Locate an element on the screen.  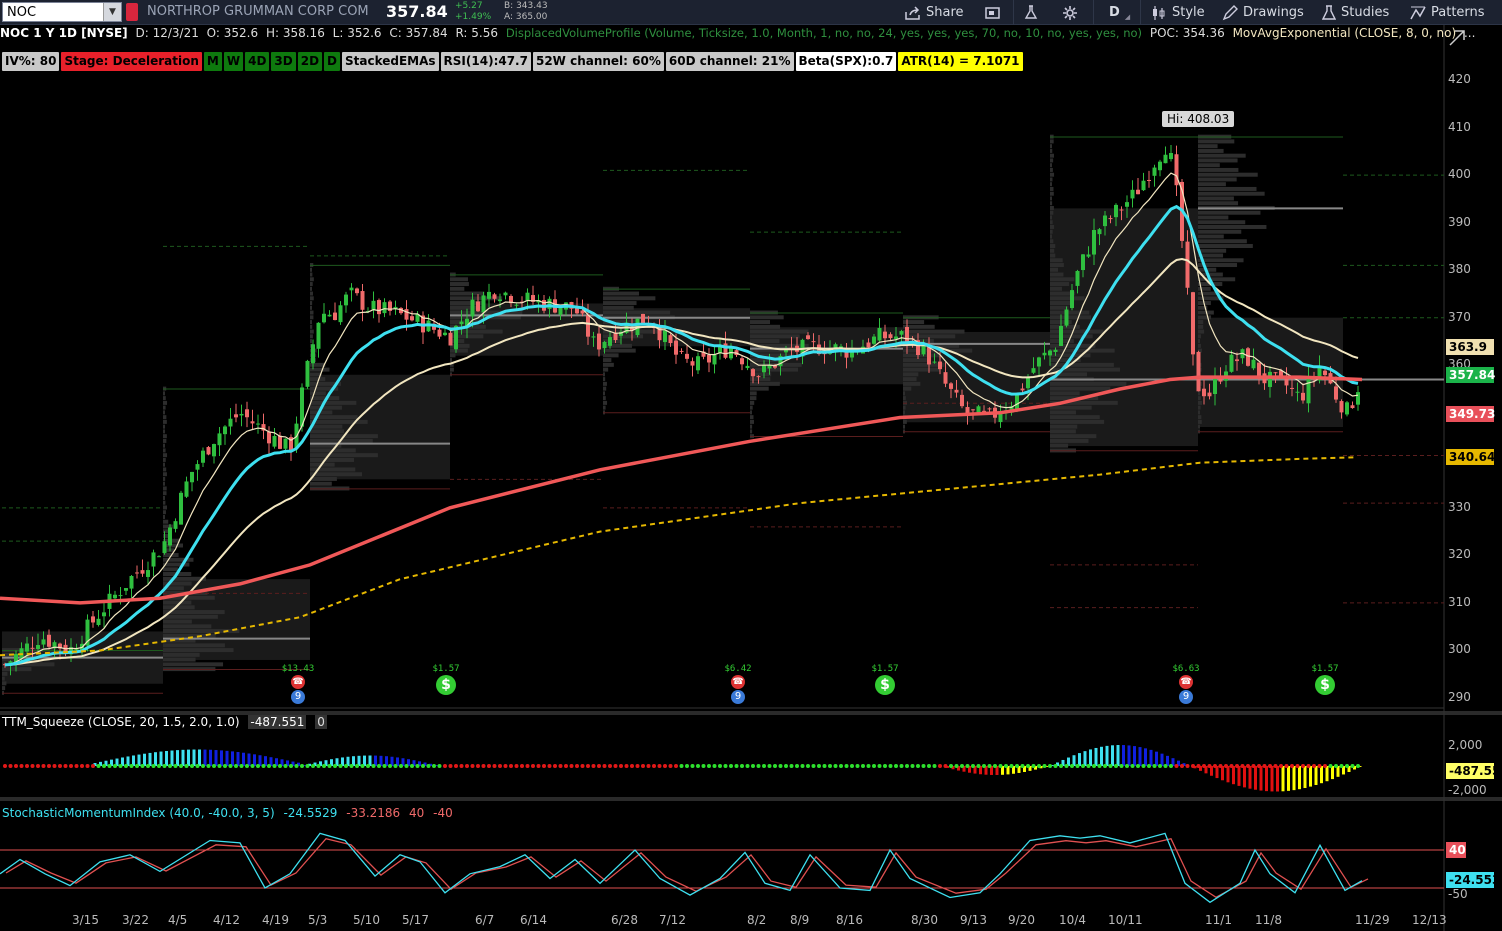
price-axis-label: 410 is located at coordinates (1459, 126).